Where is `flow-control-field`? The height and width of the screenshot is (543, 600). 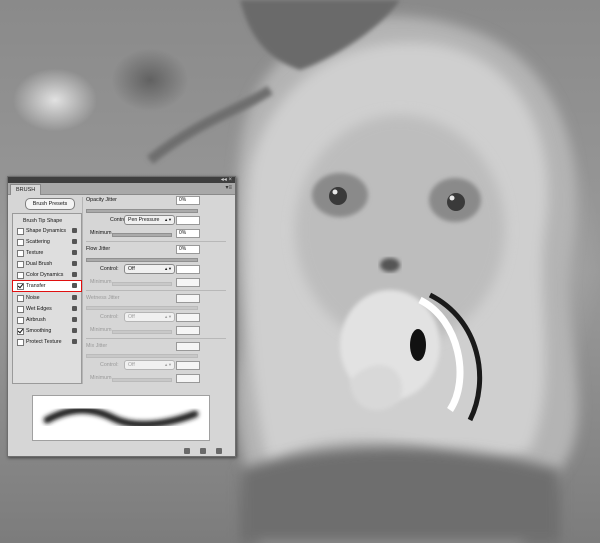
flow-control-field is located at coordinates (188, 269).